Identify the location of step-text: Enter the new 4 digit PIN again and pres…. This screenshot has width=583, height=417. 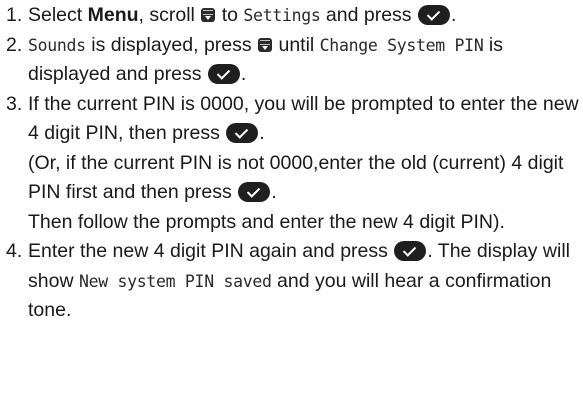
(211, 251).